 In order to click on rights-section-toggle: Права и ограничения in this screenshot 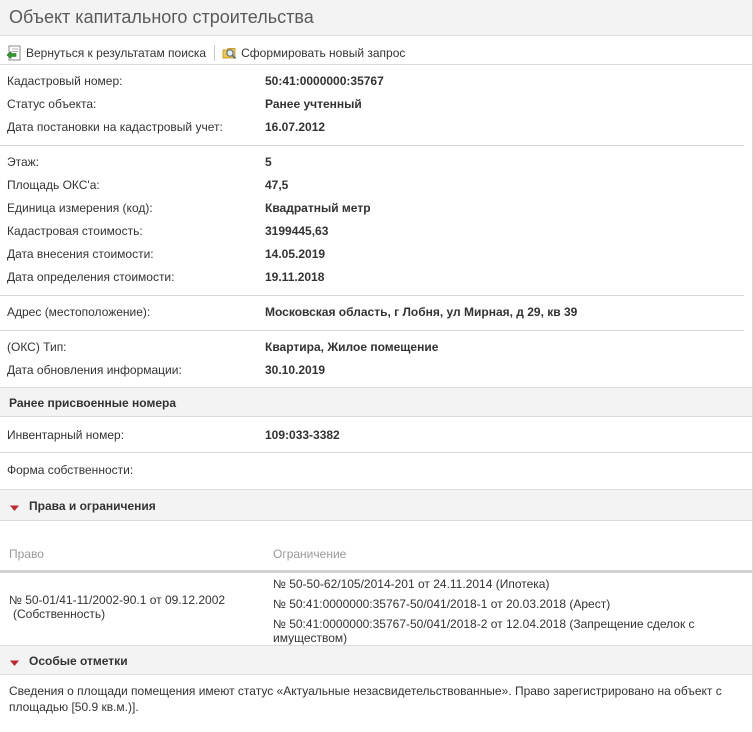, I will do `click(376, 505)`.